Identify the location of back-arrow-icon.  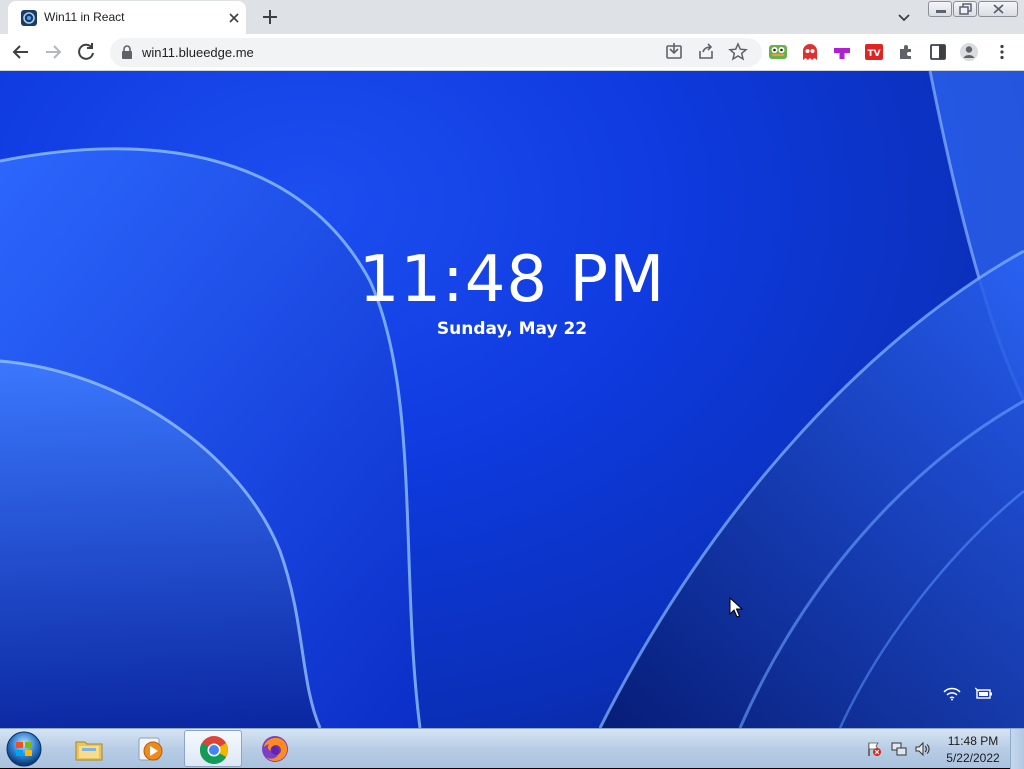
(21, 52).